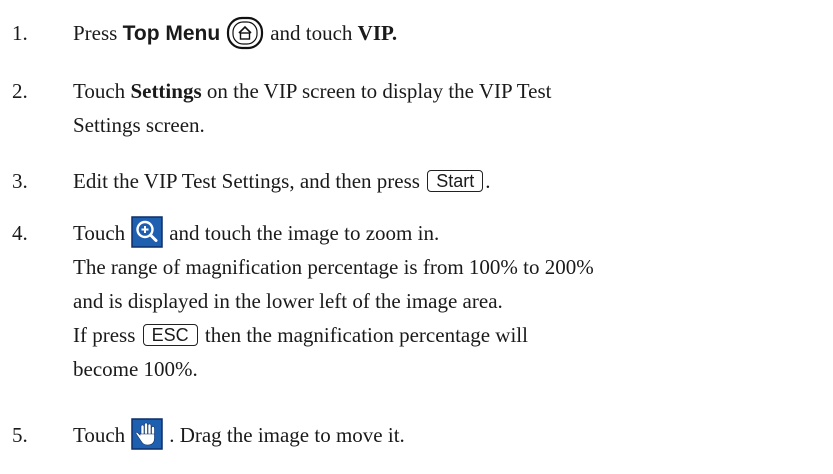 Image resolution: width=833 pixels, height=474 pixels. What do you see at coordinates (304, 233) in the screenshot?
I see `step-4-line-1: and touch the image to zoom in.` at bounding box center [304, 233].